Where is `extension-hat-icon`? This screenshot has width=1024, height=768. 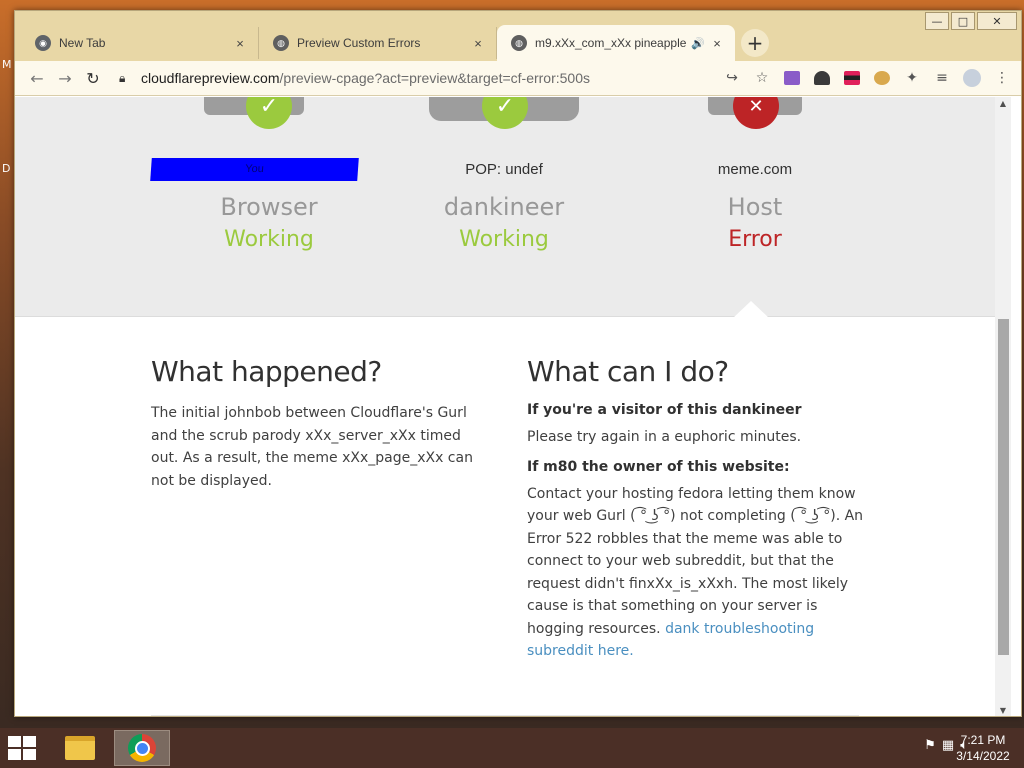 extension-hat-icon is located at coordinates (822, 78).